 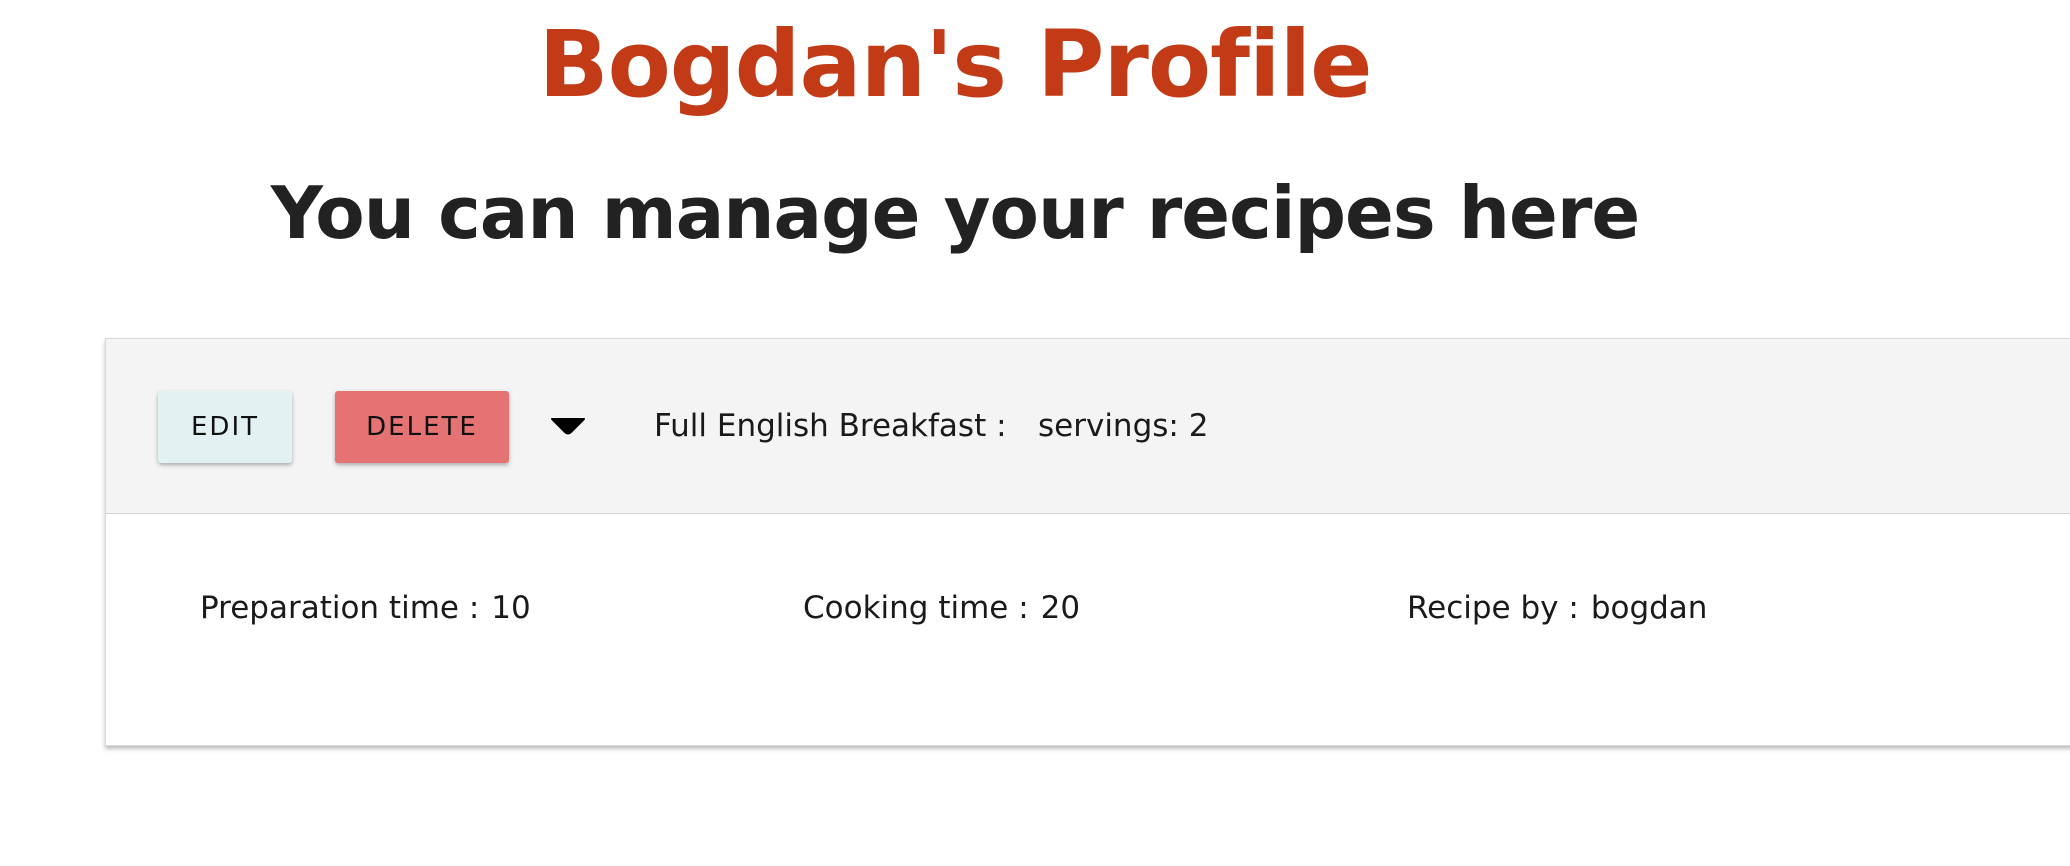 I want to click on preparation-time: Preparation time : 10, so click(x=365, y=608).